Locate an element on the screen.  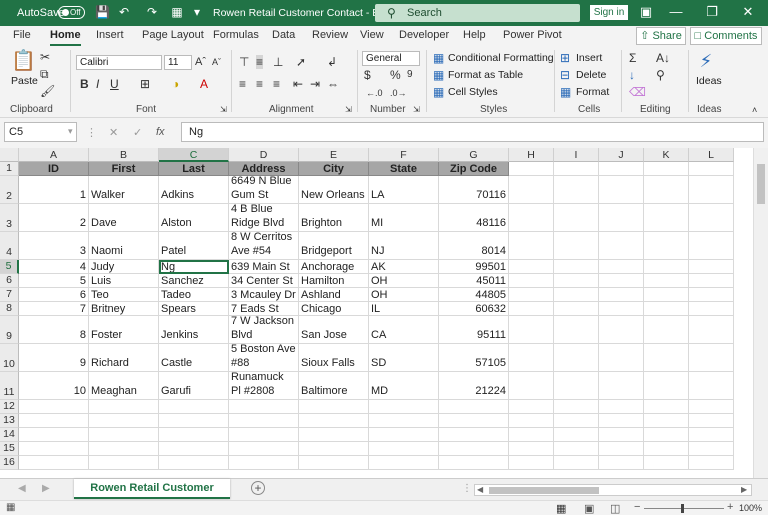
table-cell: SD is located at coordinates (404, 358).